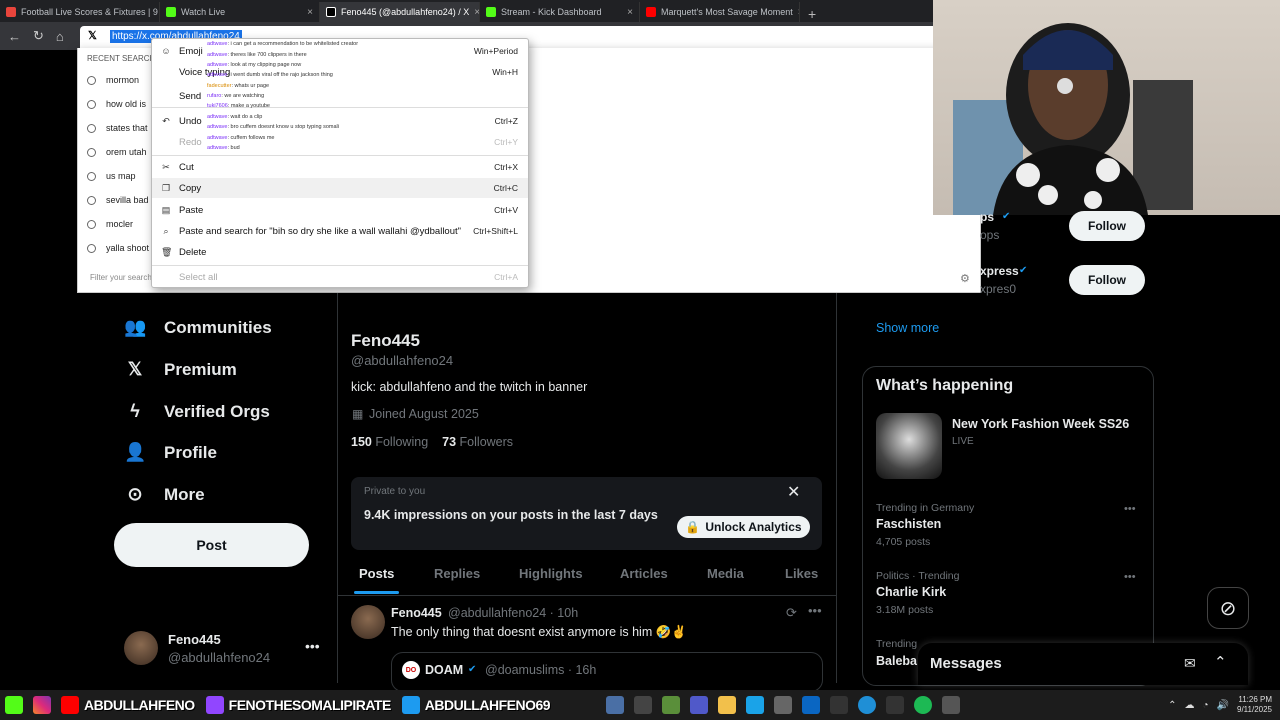  What do you see at coordinates (180, 369) in the screenshot?
I see `nav-premium: 𝕏 Premium` at bounding box center [180, 369].